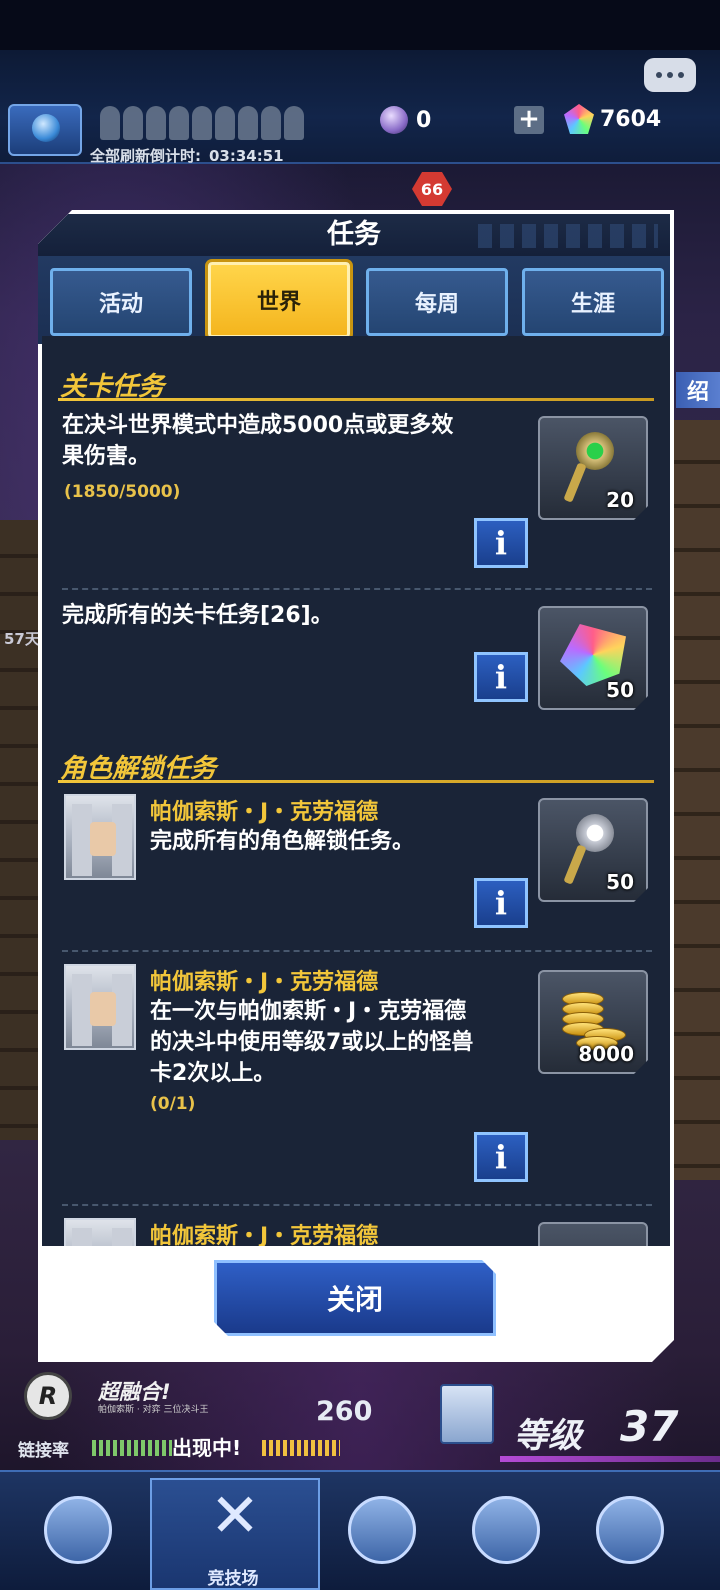 The width and height of the screenshot is (720, 1590). What do you see at coordinates (282, 841) in the screenshot?
I see `task-description: 完成所有的角色解锁任务。` at bounding box center [282, 841].